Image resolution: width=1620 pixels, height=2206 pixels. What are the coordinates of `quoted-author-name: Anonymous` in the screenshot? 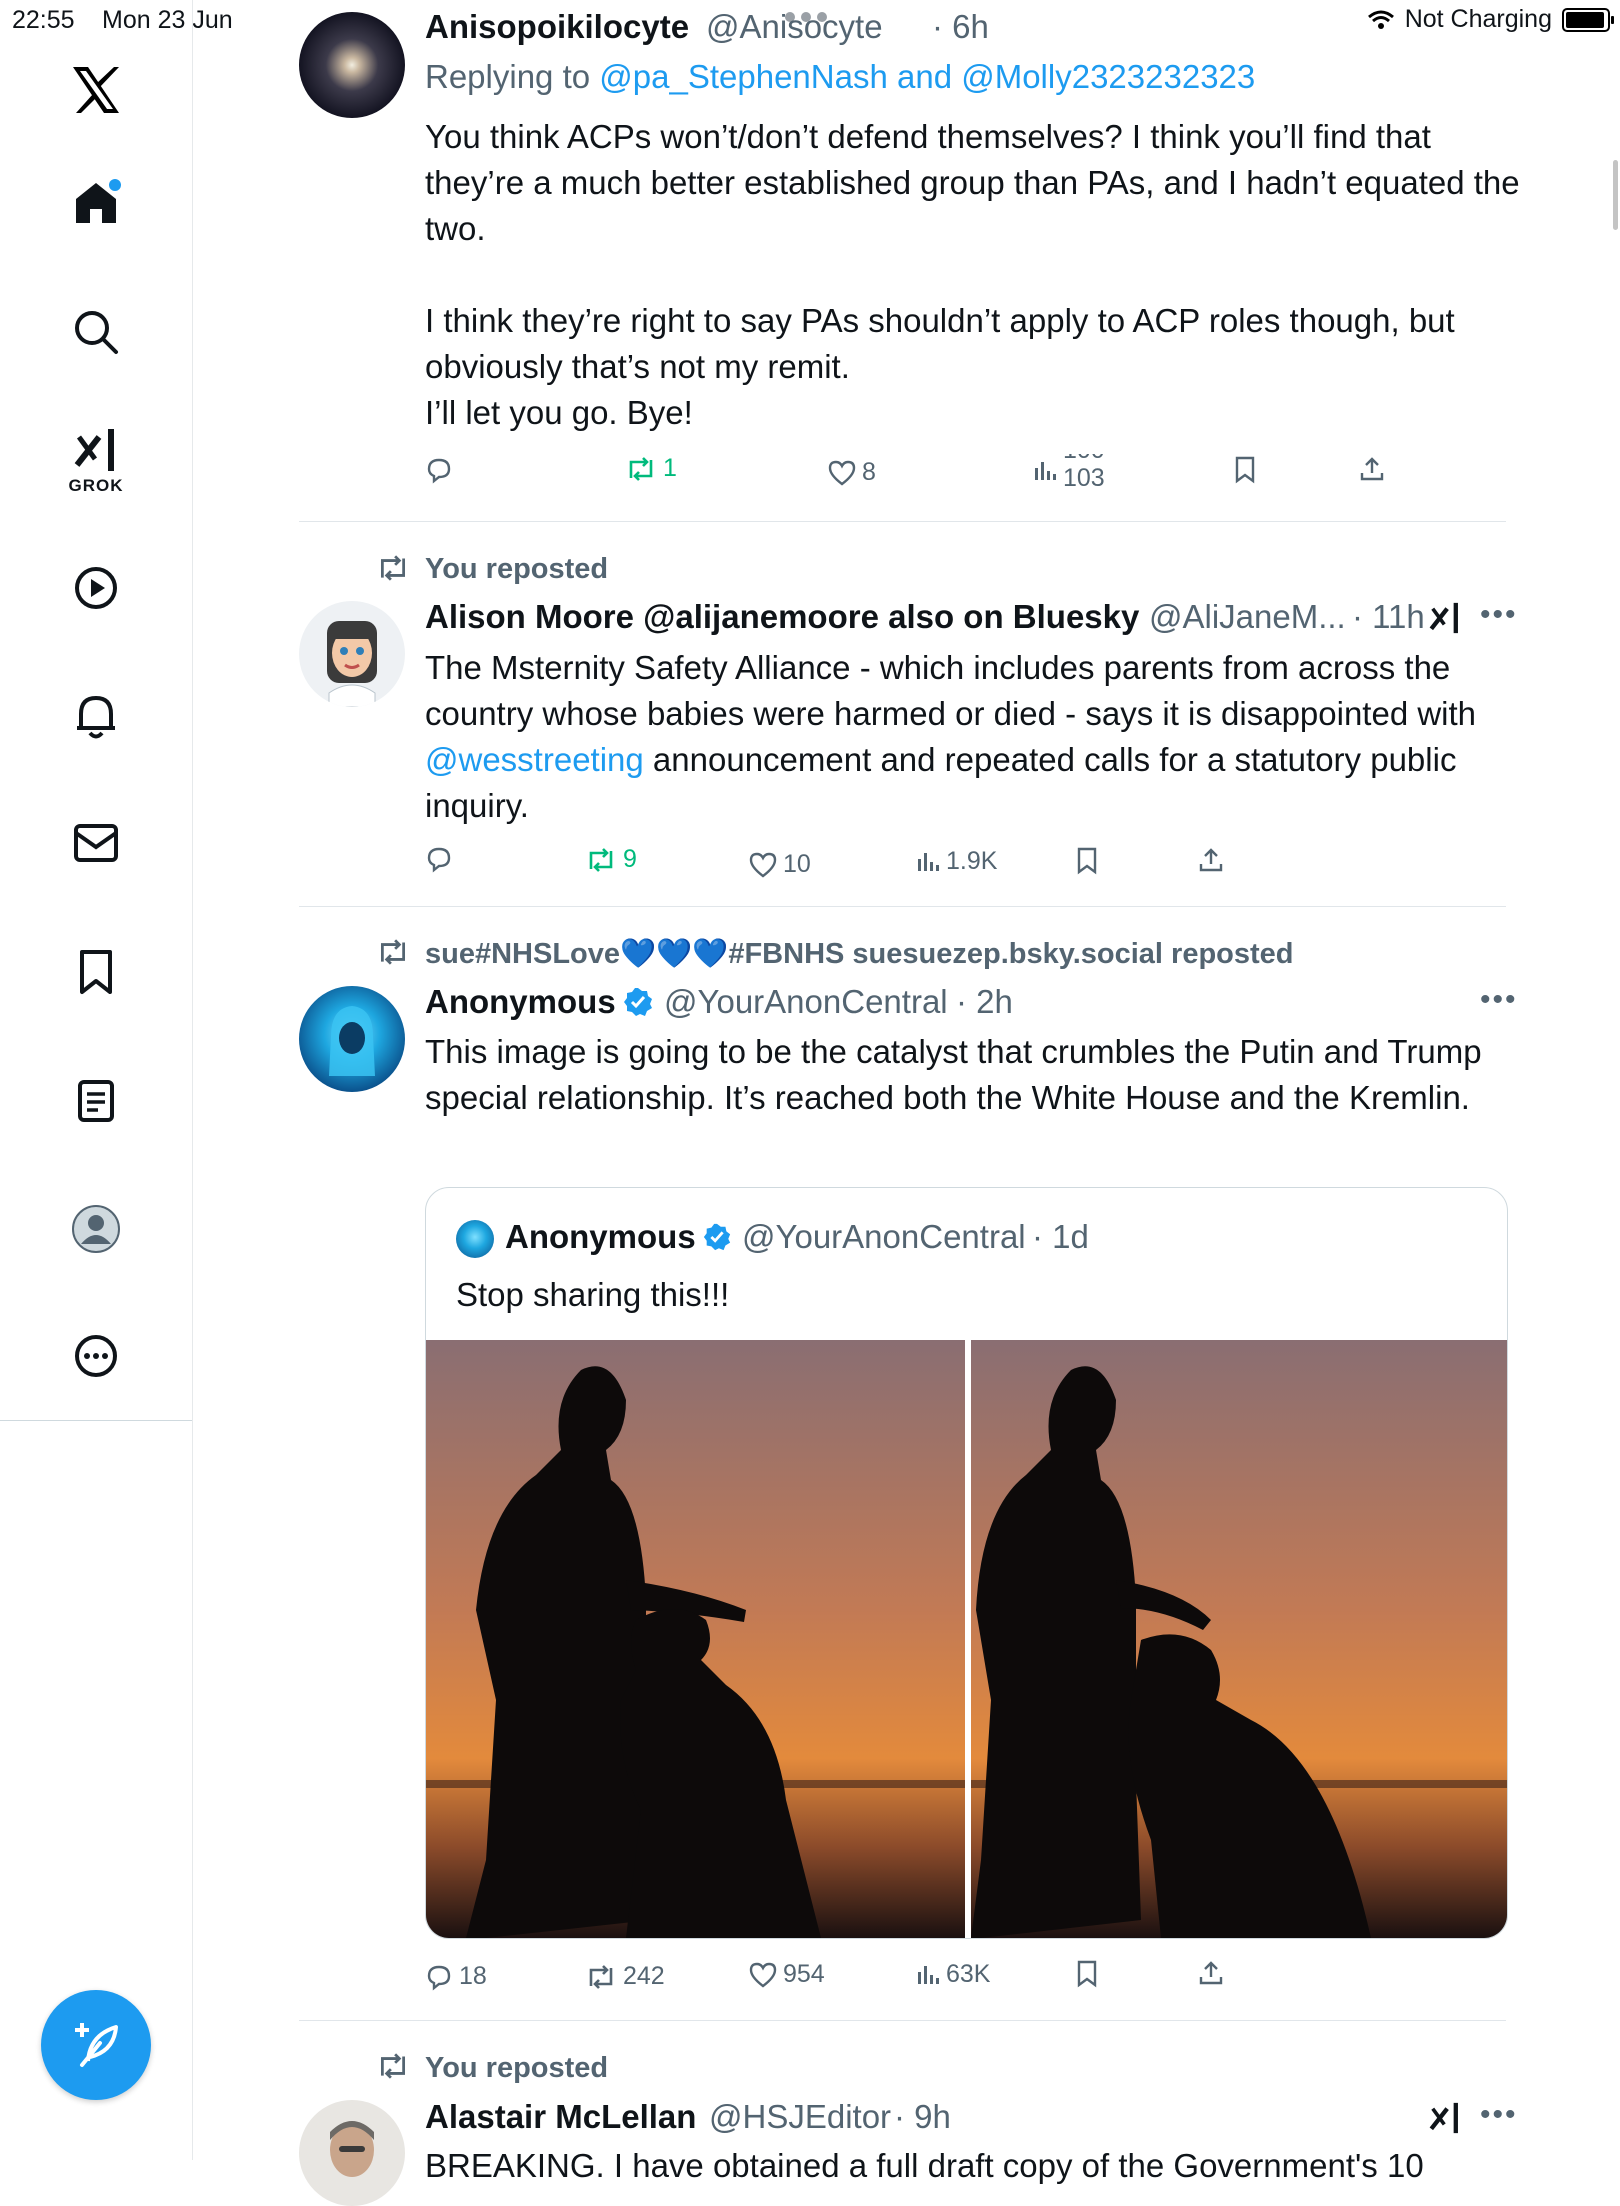 It's located at (600, 1237).